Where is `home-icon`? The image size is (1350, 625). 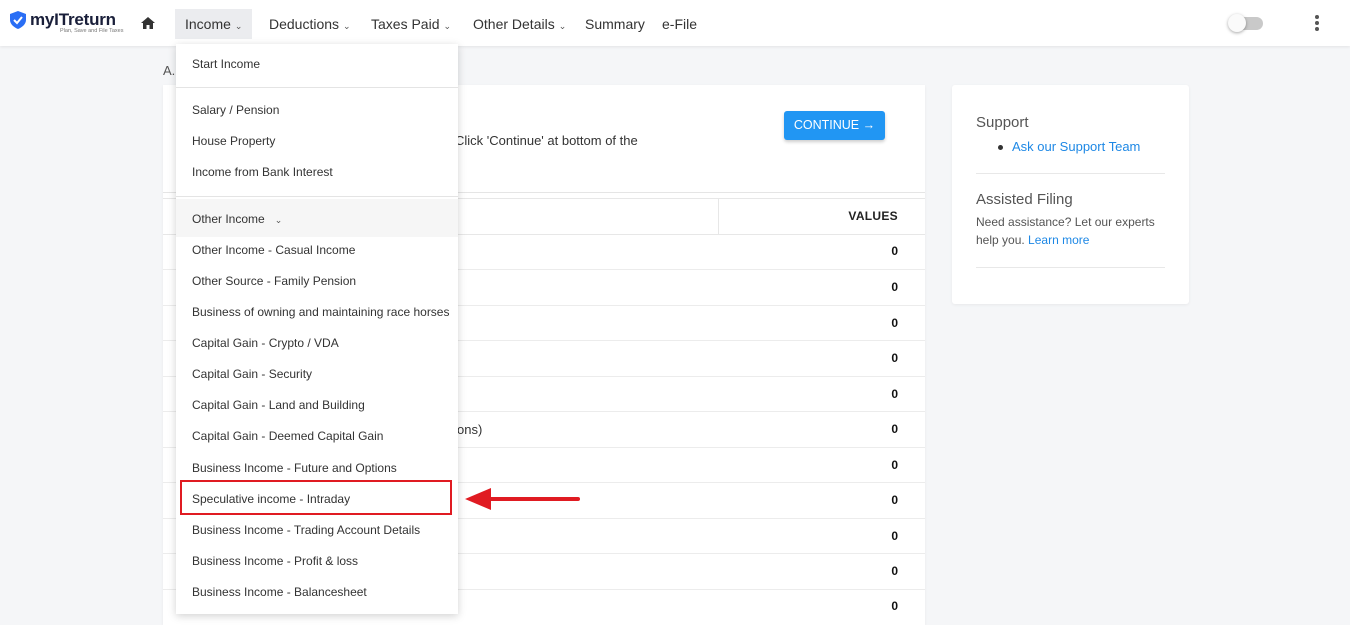
home-icon is located at coordinates (148, 23).